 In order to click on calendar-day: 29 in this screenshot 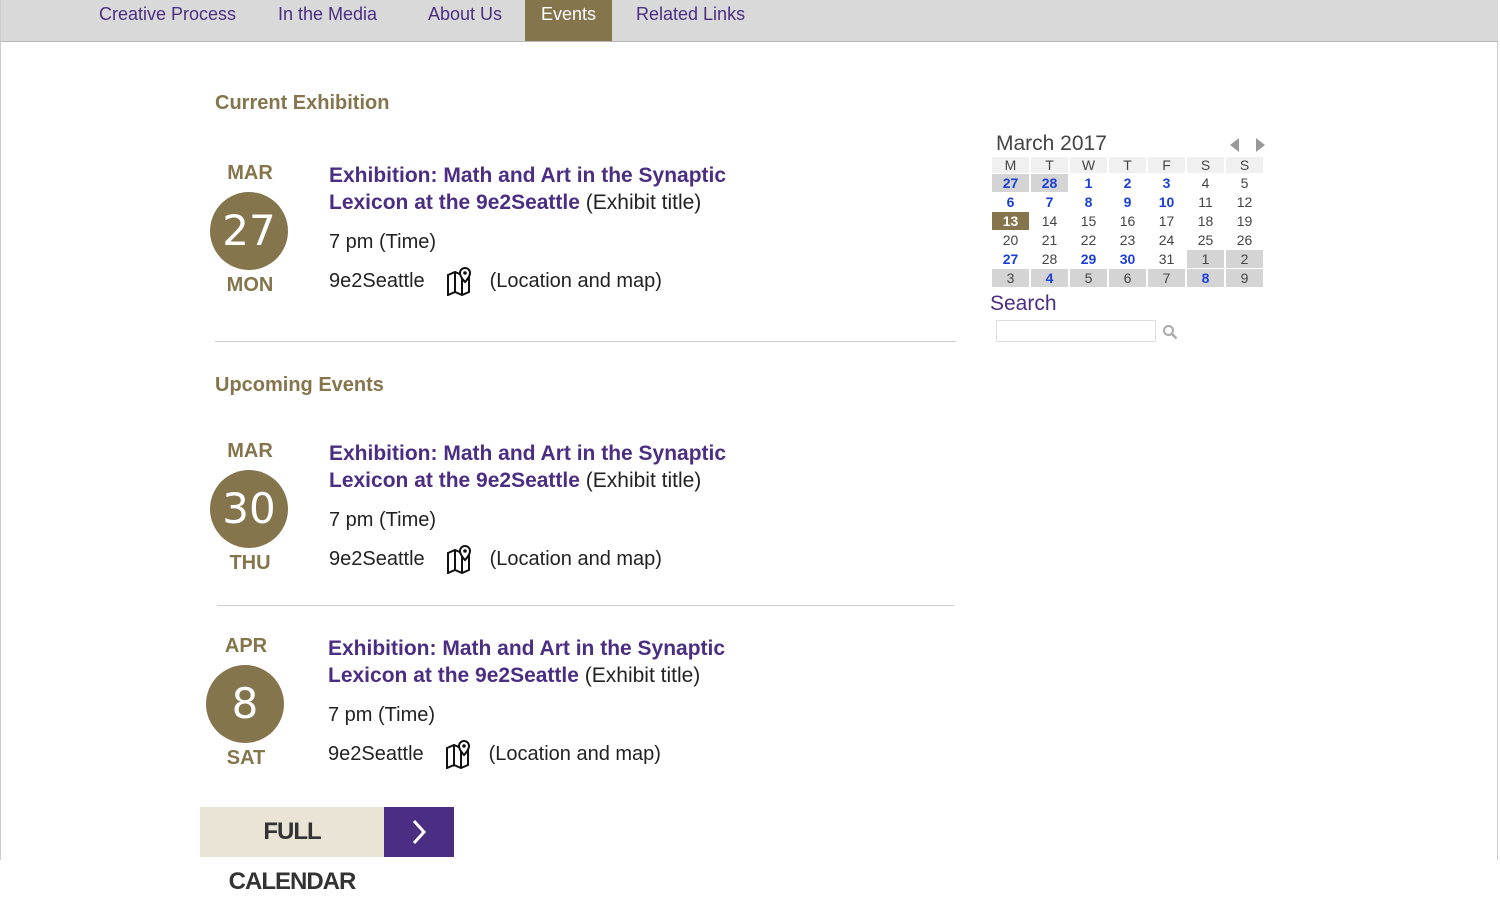, I will do `click(1088, 259)`.